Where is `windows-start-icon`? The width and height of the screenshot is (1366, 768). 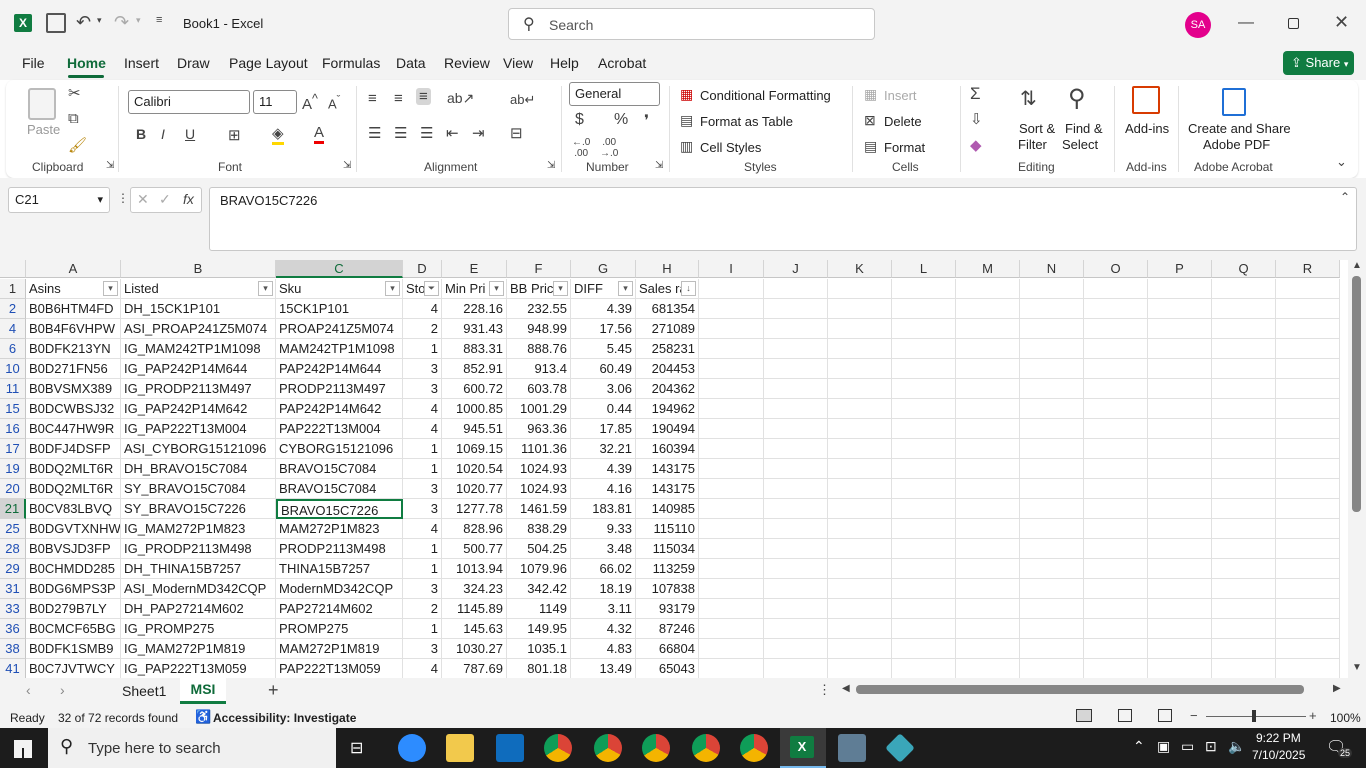
windows-start-icon is located at coordinates (23, 749).